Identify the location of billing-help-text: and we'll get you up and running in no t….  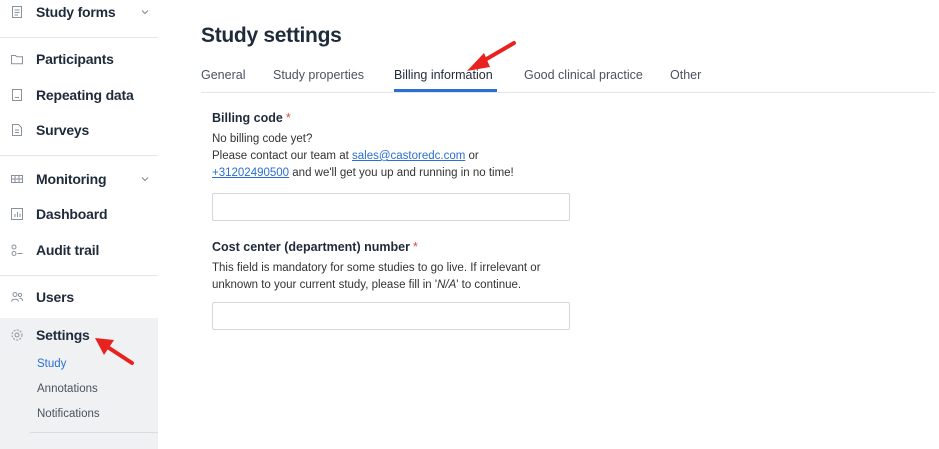
(401, 173).